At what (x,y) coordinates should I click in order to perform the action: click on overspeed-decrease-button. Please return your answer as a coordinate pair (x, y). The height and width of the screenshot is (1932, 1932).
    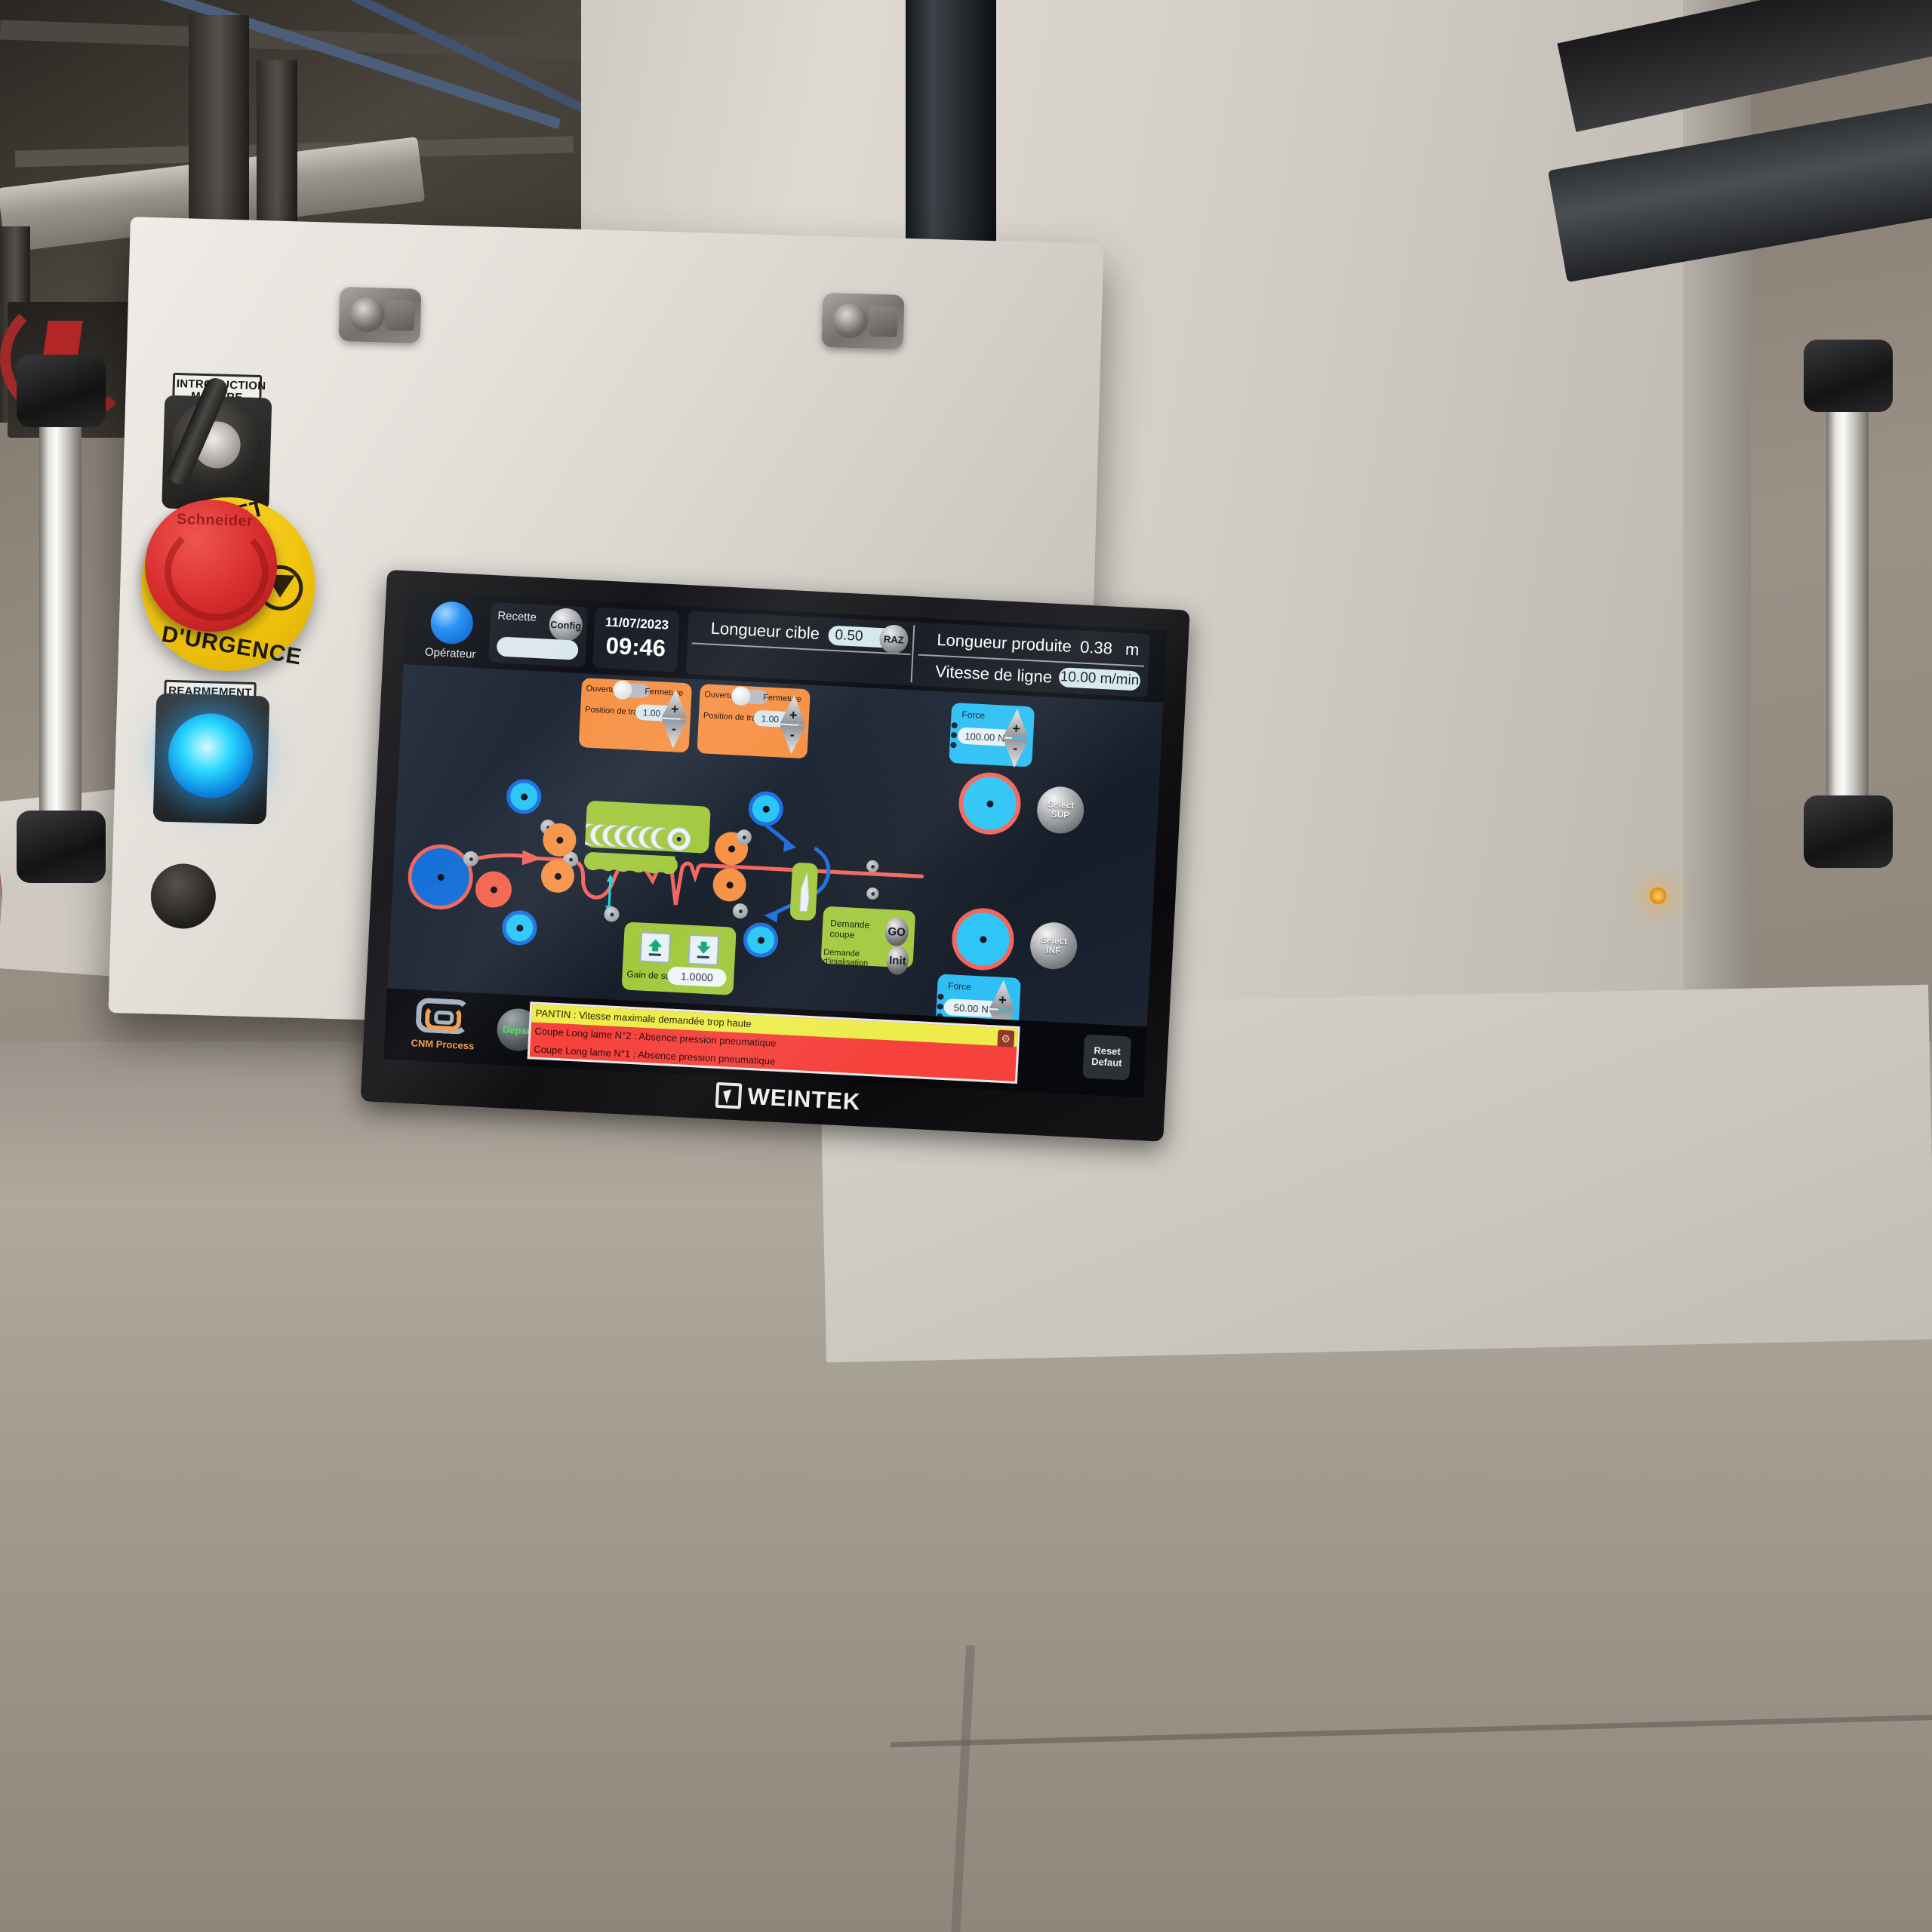
    Looking at the image, I should click on (704, 950).